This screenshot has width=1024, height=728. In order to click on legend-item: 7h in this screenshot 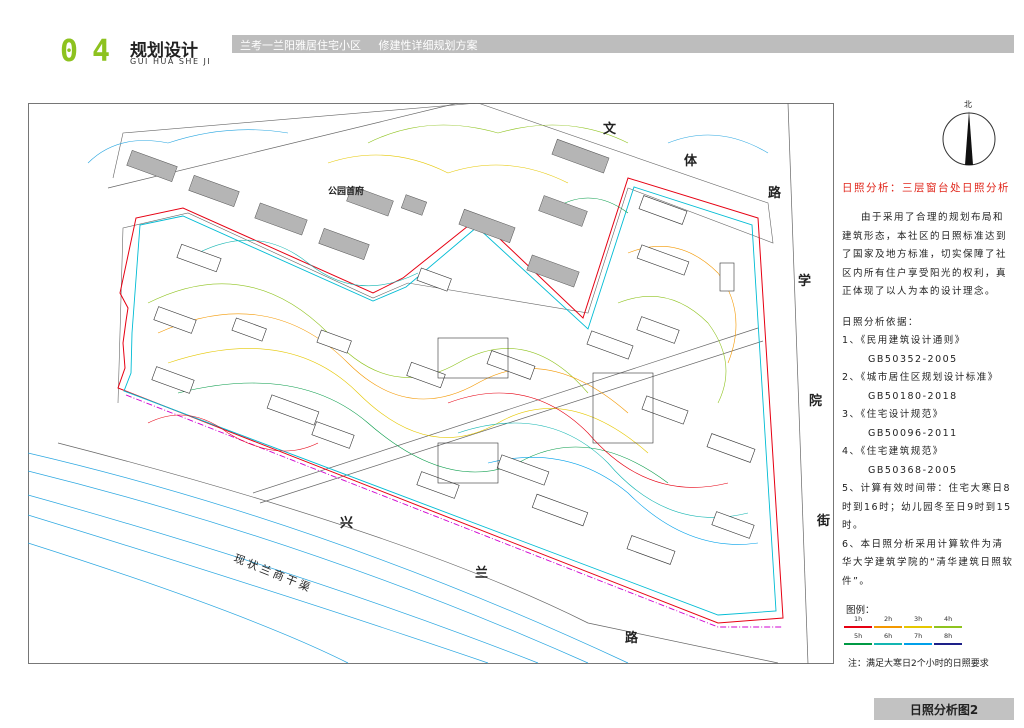, I will do `click(918, 639)`.